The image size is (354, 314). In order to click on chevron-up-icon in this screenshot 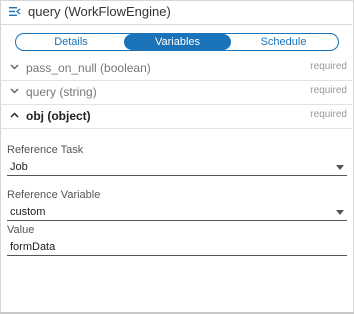, I will do `click(14, 115)`.